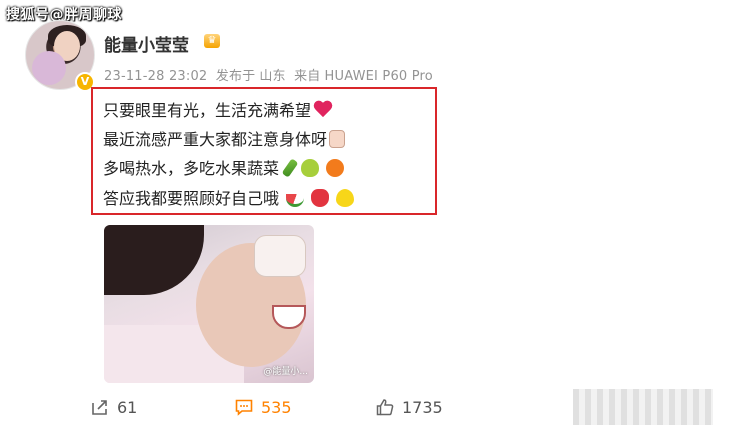  What do you see at coordinates (146, 43) in the screenshot?
I see `username: 能量小莹莹` at bounding box center [146, 43].